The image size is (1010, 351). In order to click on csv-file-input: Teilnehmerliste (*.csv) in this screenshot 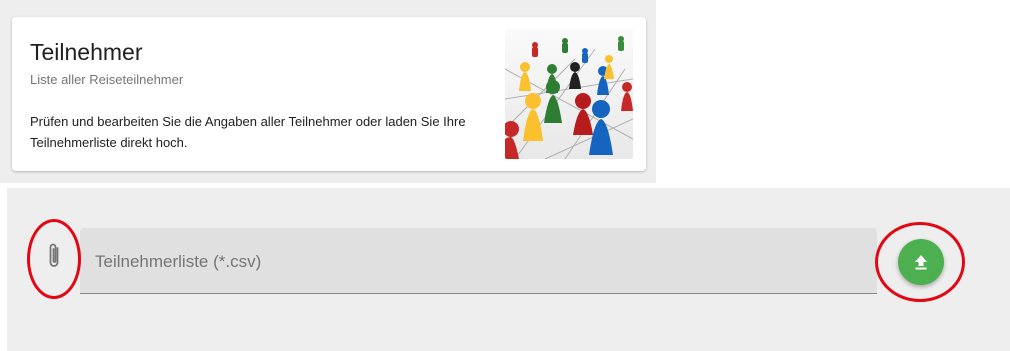, I will do `click(478, 261)`.